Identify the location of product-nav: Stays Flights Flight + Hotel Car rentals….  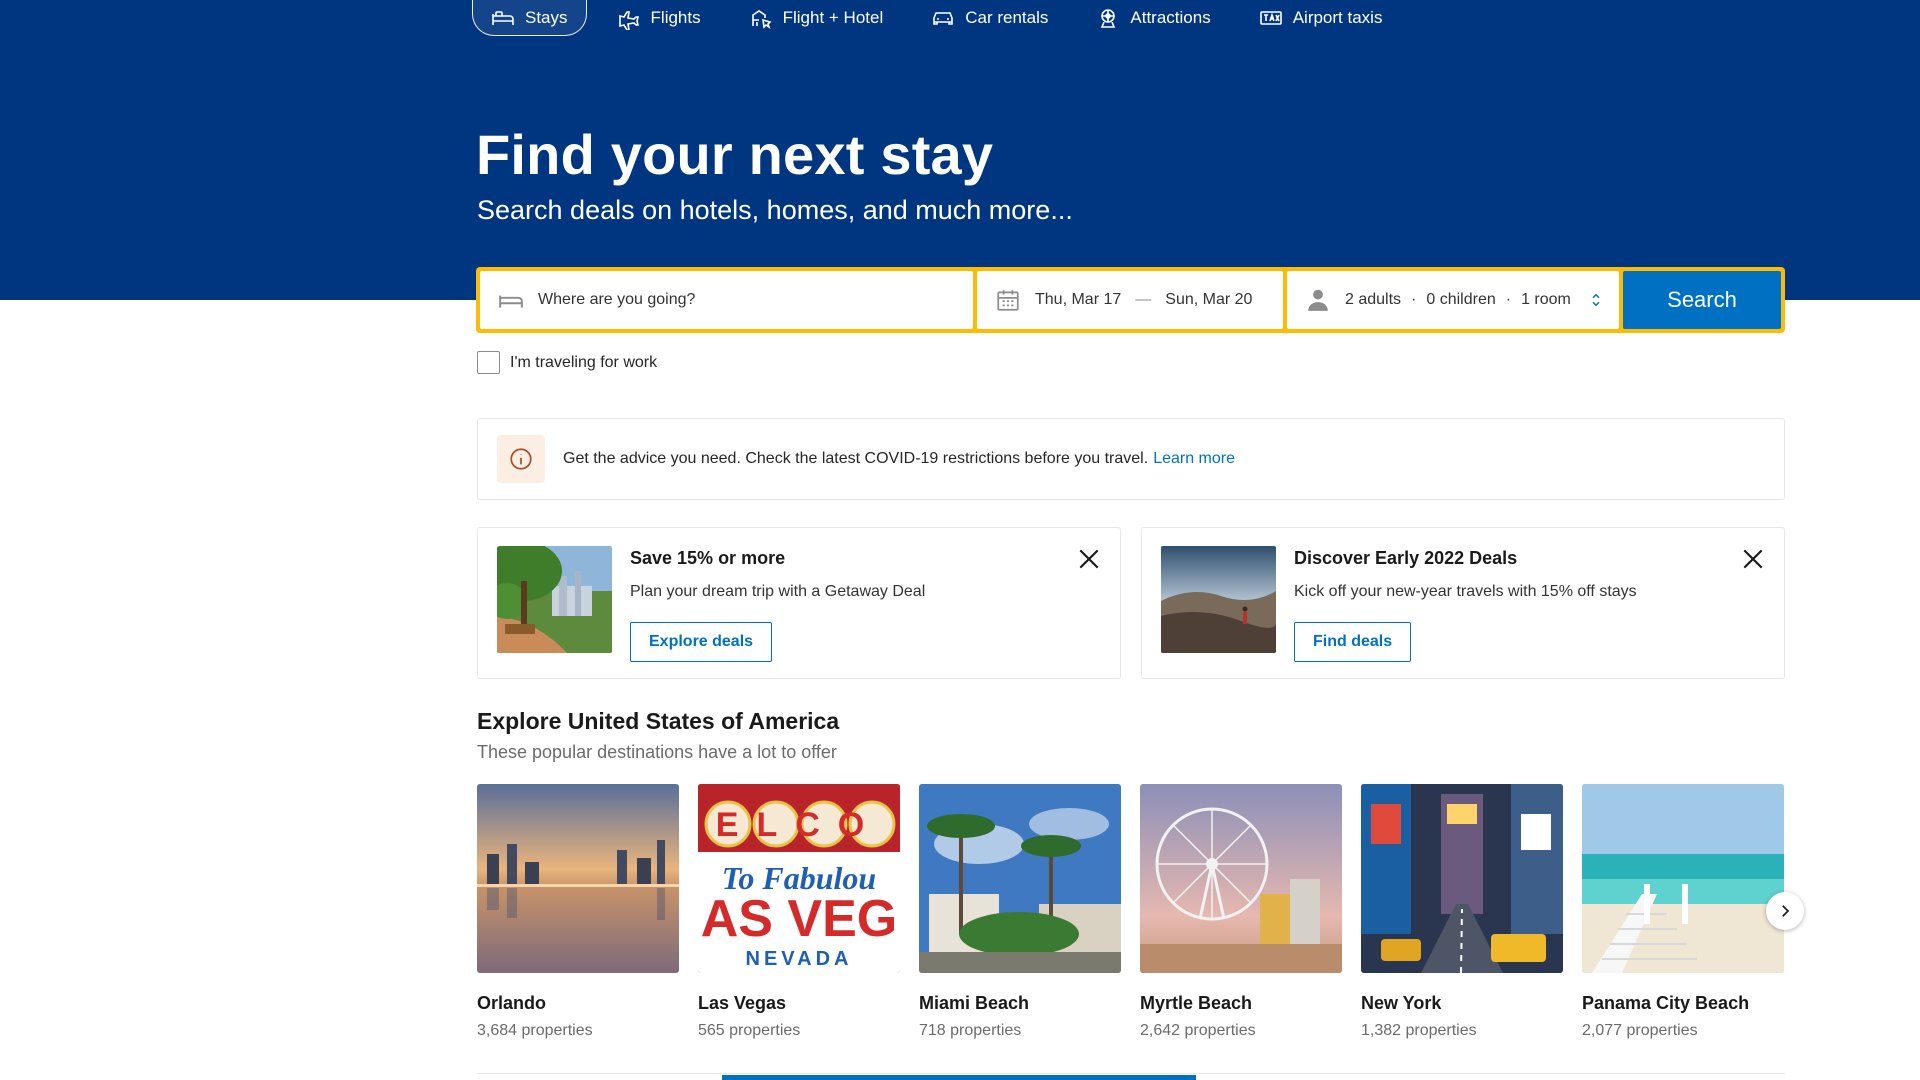
(942, 18).